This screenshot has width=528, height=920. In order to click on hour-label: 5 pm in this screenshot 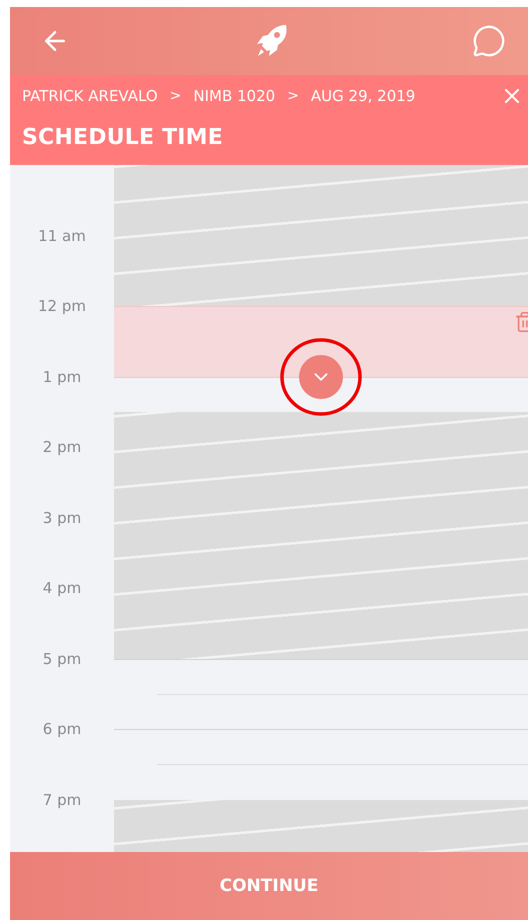, I will do `click(62, 659)`.